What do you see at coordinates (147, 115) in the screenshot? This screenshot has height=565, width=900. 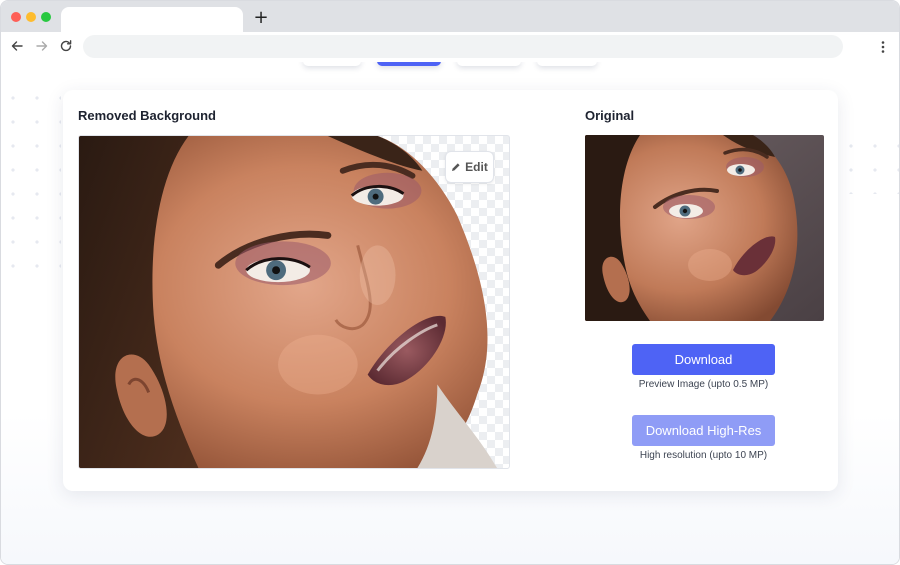 I see `removed-background-title: Removed Background` at bounding box center [147, 115].